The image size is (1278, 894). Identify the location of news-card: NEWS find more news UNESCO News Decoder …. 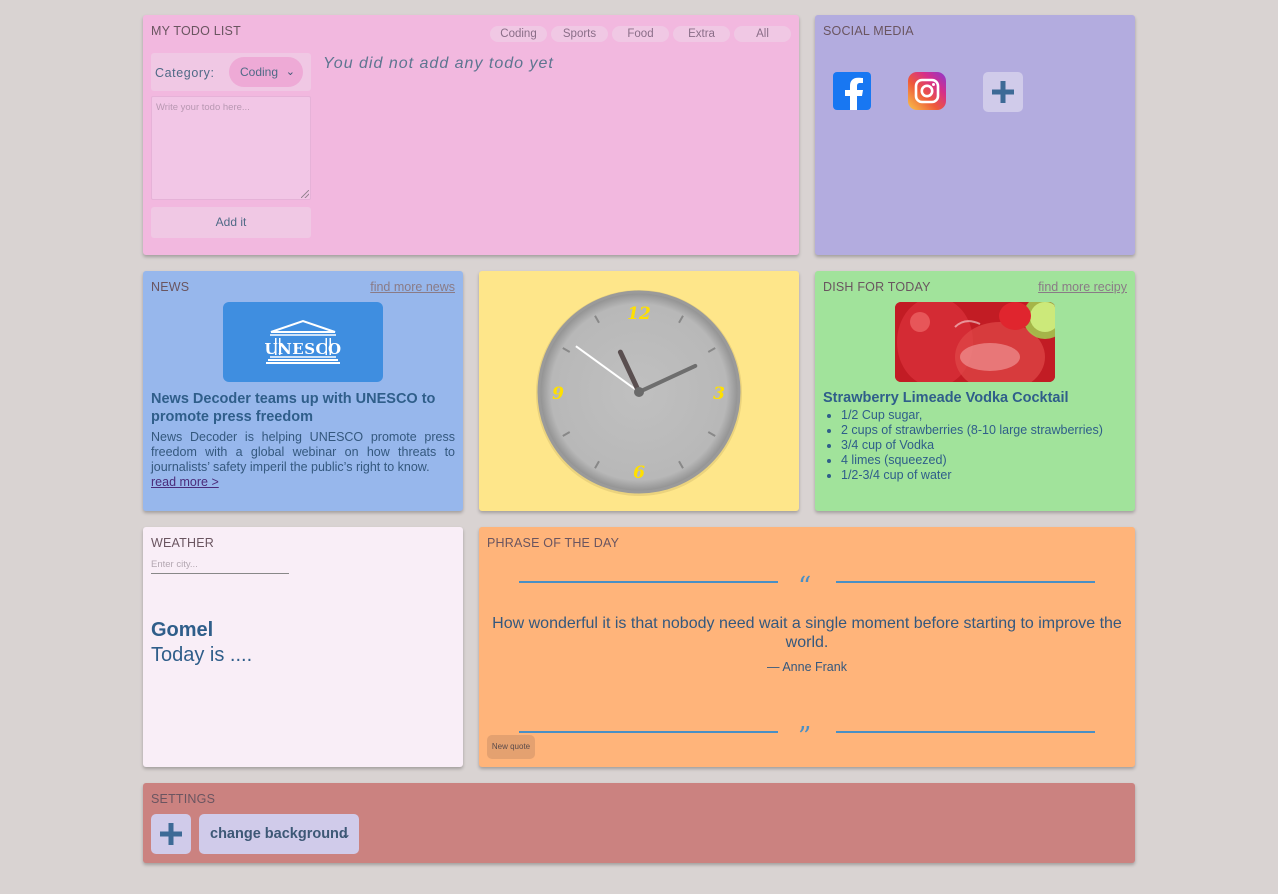
(303, 391).